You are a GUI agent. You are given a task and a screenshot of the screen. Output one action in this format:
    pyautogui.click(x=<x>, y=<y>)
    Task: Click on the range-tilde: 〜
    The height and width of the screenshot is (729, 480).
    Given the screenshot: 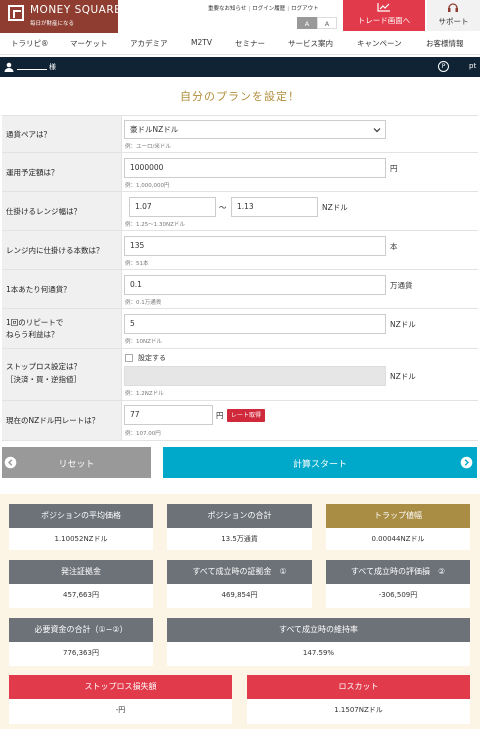 What is the action you would take?
    pyautogui.click(x=223, y=207)
    